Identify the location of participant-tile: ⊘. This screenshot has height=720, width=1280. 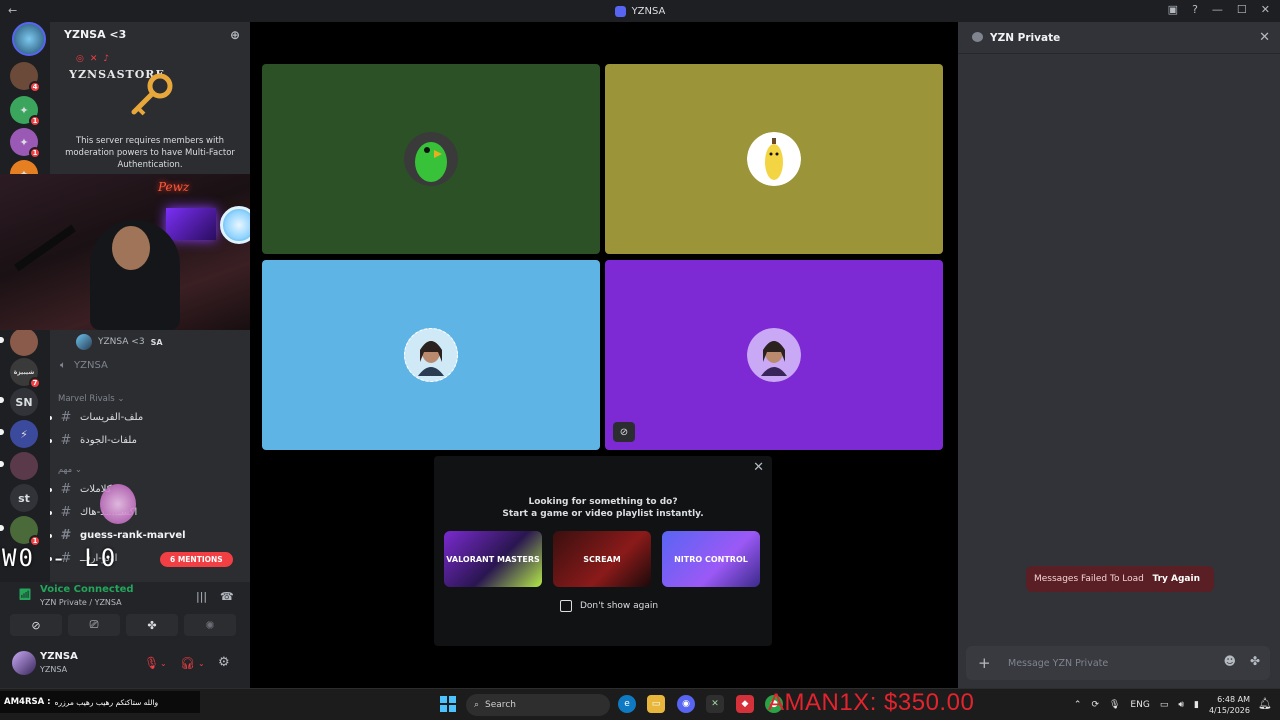
(774, 355).